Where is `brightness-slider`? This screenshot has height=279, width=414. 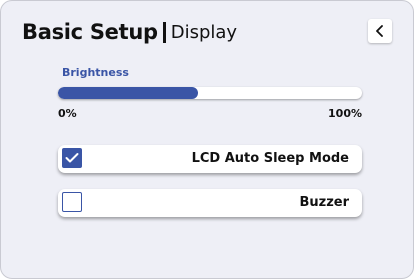 brightness-slider is located at coordinates (210, 93).